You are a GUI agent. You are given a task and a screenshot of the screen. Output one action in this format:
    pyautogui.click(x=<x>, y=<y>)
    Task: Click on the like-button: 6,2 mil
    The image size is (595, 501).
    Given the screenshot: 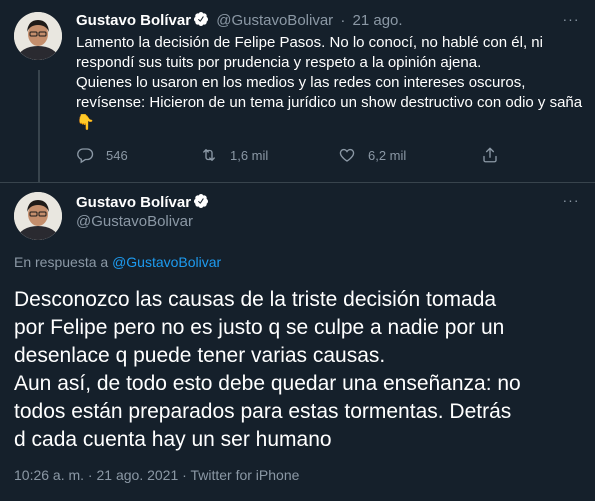 What is the action you would take?
    pyautogui.click(x=372, y=155)
    